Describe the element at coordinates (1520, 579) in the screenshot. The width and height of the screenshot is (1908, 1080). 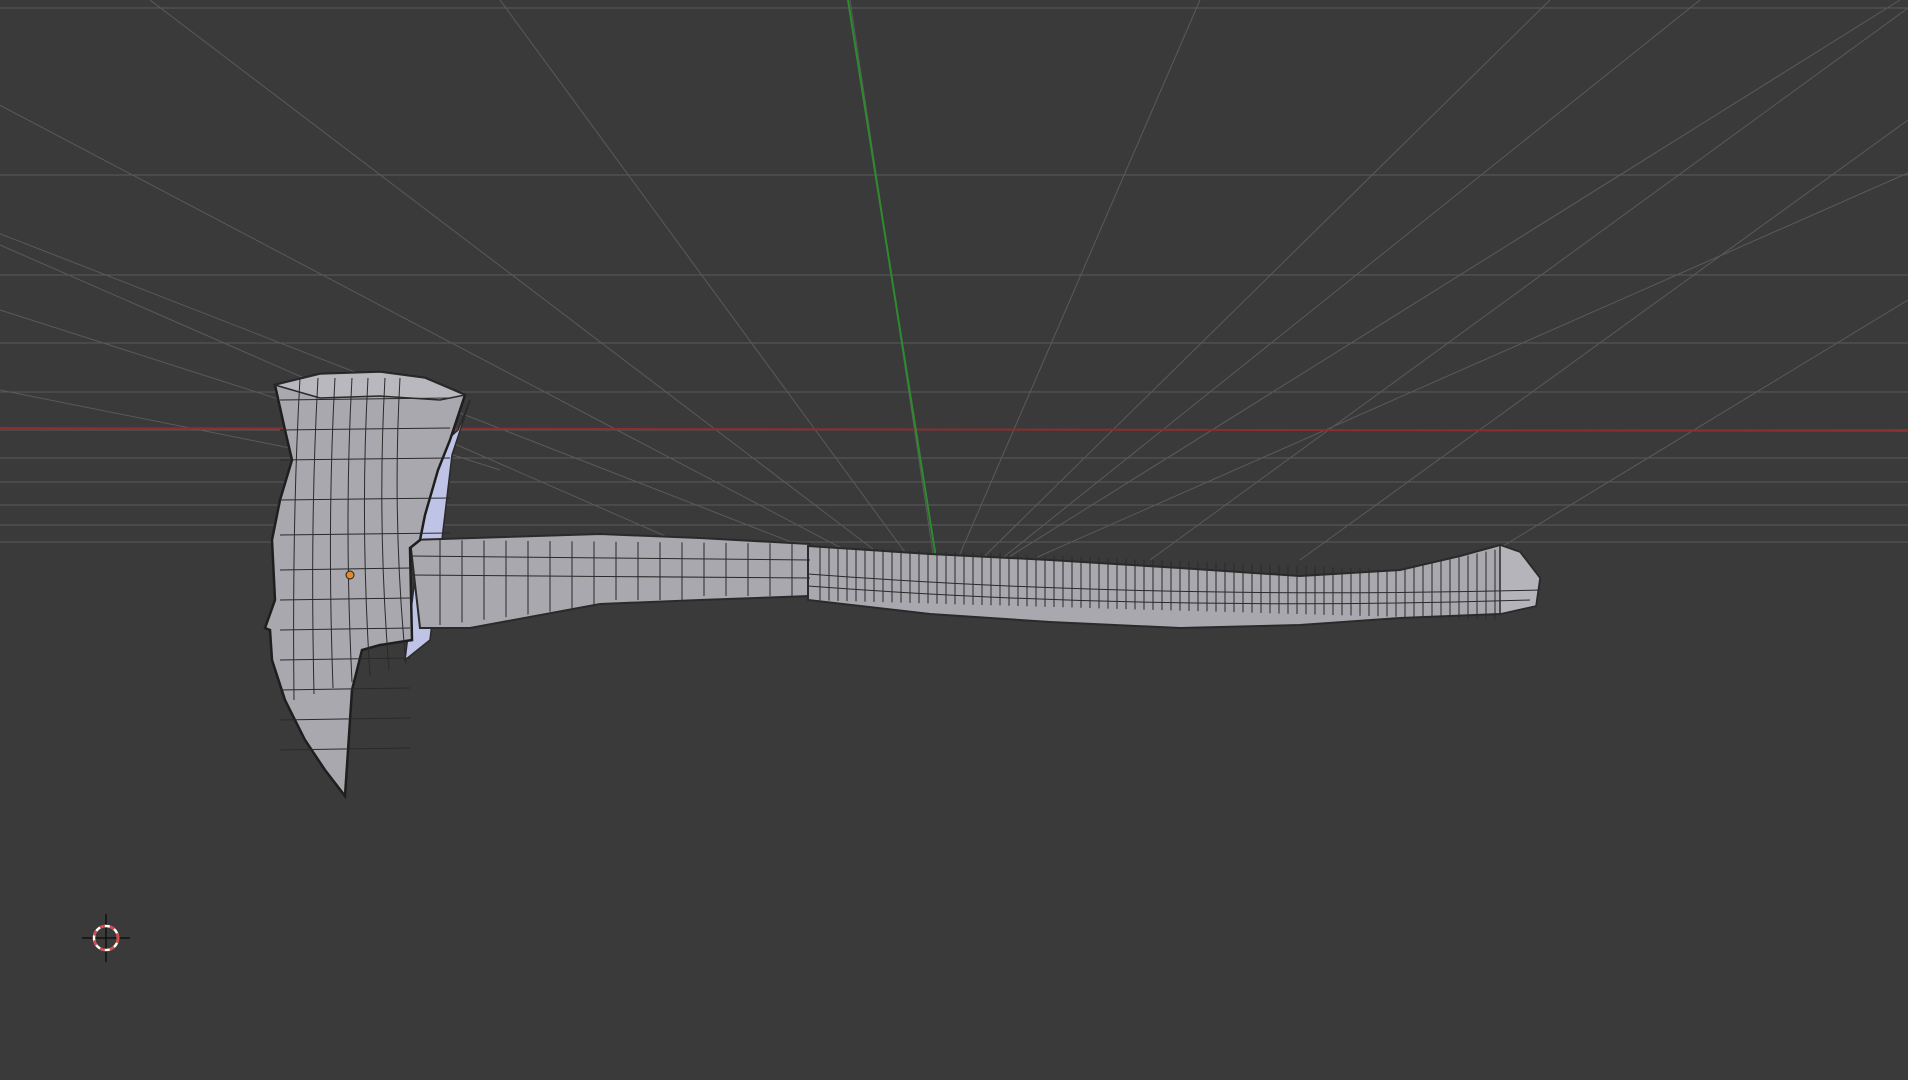
I see `axe-handle-endcap` at that location.